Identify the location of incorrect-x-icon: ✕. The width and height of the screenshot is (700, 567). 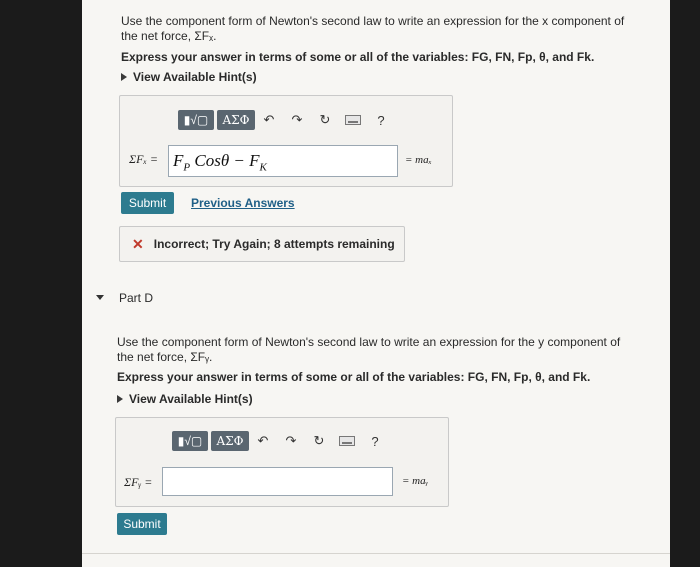
(138, 243).